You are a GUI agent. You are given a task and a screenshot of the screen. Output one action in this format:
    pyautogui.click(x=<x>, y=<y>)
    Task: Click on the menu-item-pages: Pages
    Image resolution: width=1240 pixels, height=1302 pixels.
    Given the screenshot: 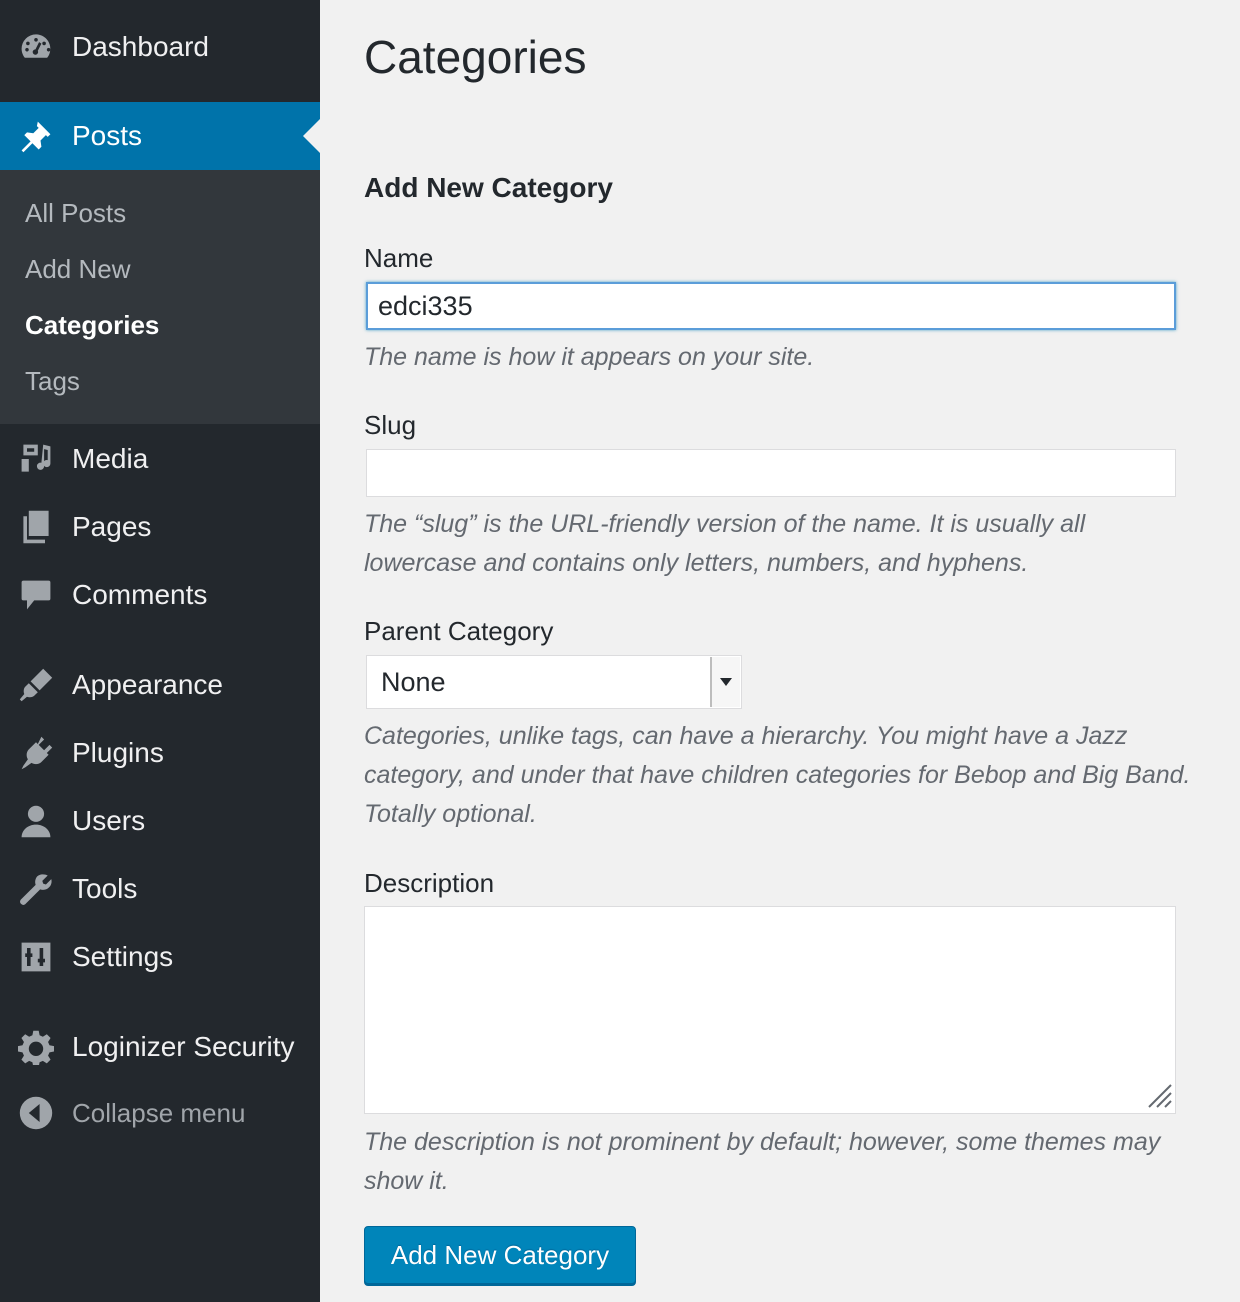 What is the action you would take?
    pyautogui.click(x=160, y=527)
    